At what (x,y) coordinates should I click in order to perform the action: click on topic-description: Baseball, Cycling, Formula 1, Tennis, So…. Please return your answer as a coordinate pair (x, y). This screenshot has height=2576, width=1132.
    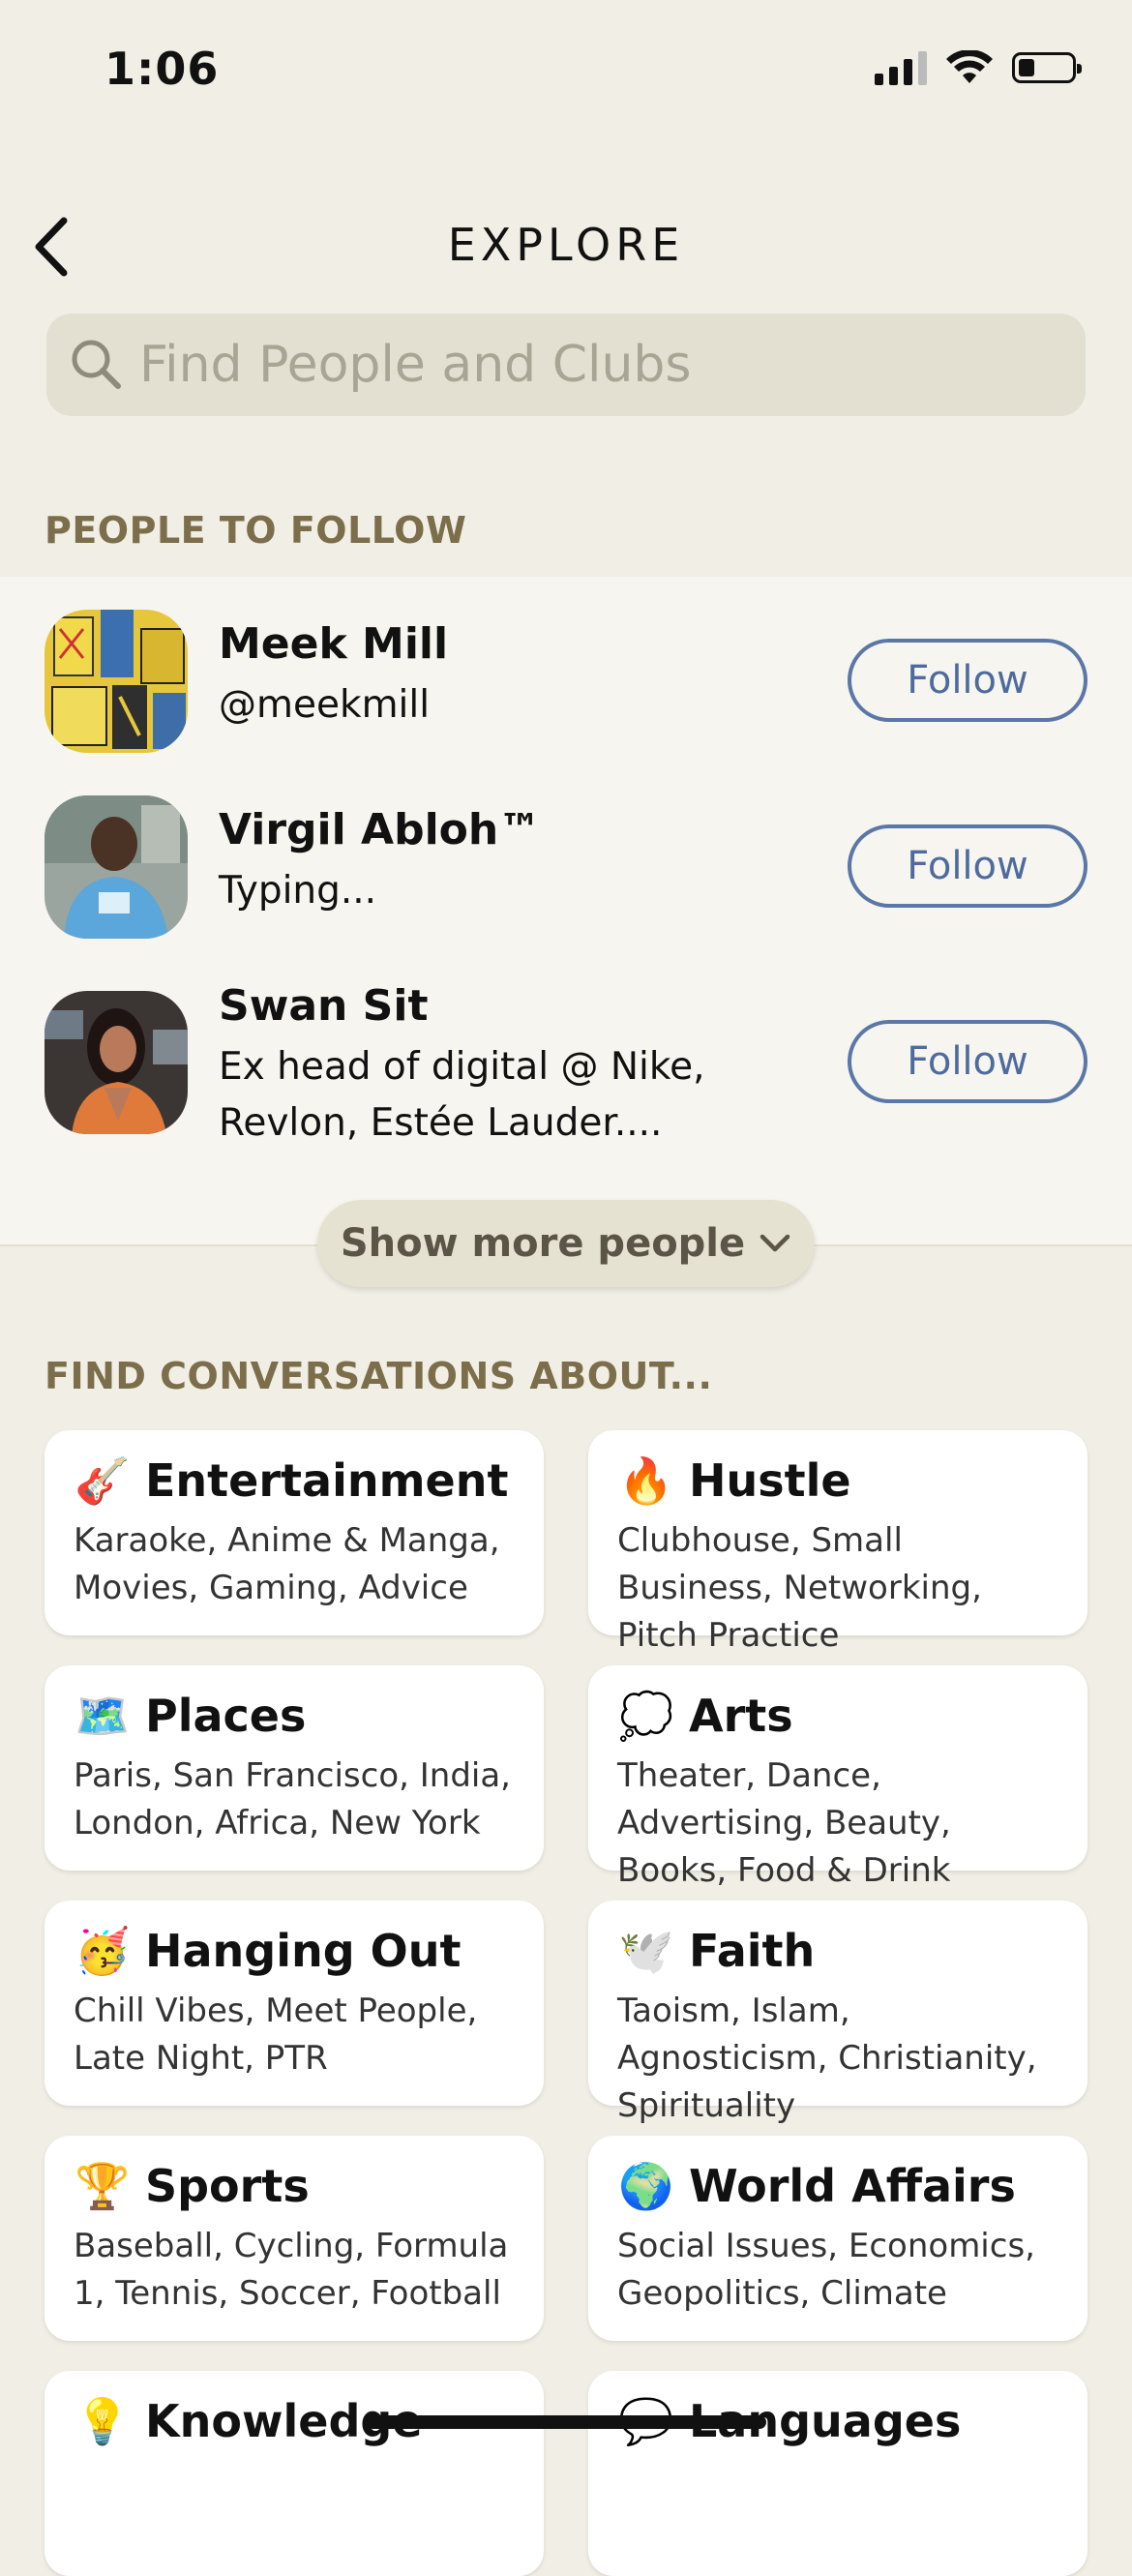
    Looking at the image, I should click on (291, 2270).